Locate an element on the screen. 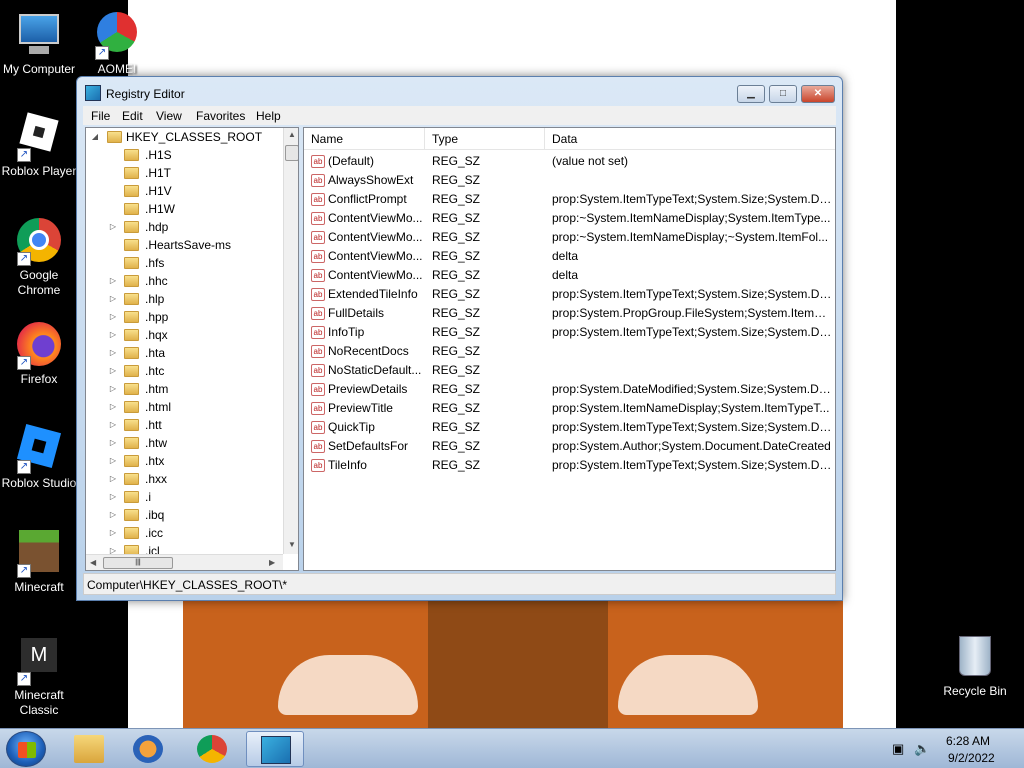 The width and height of the screenshot is (1024, 768). taskbar-registry-editor is located at coordinates (275, 749).